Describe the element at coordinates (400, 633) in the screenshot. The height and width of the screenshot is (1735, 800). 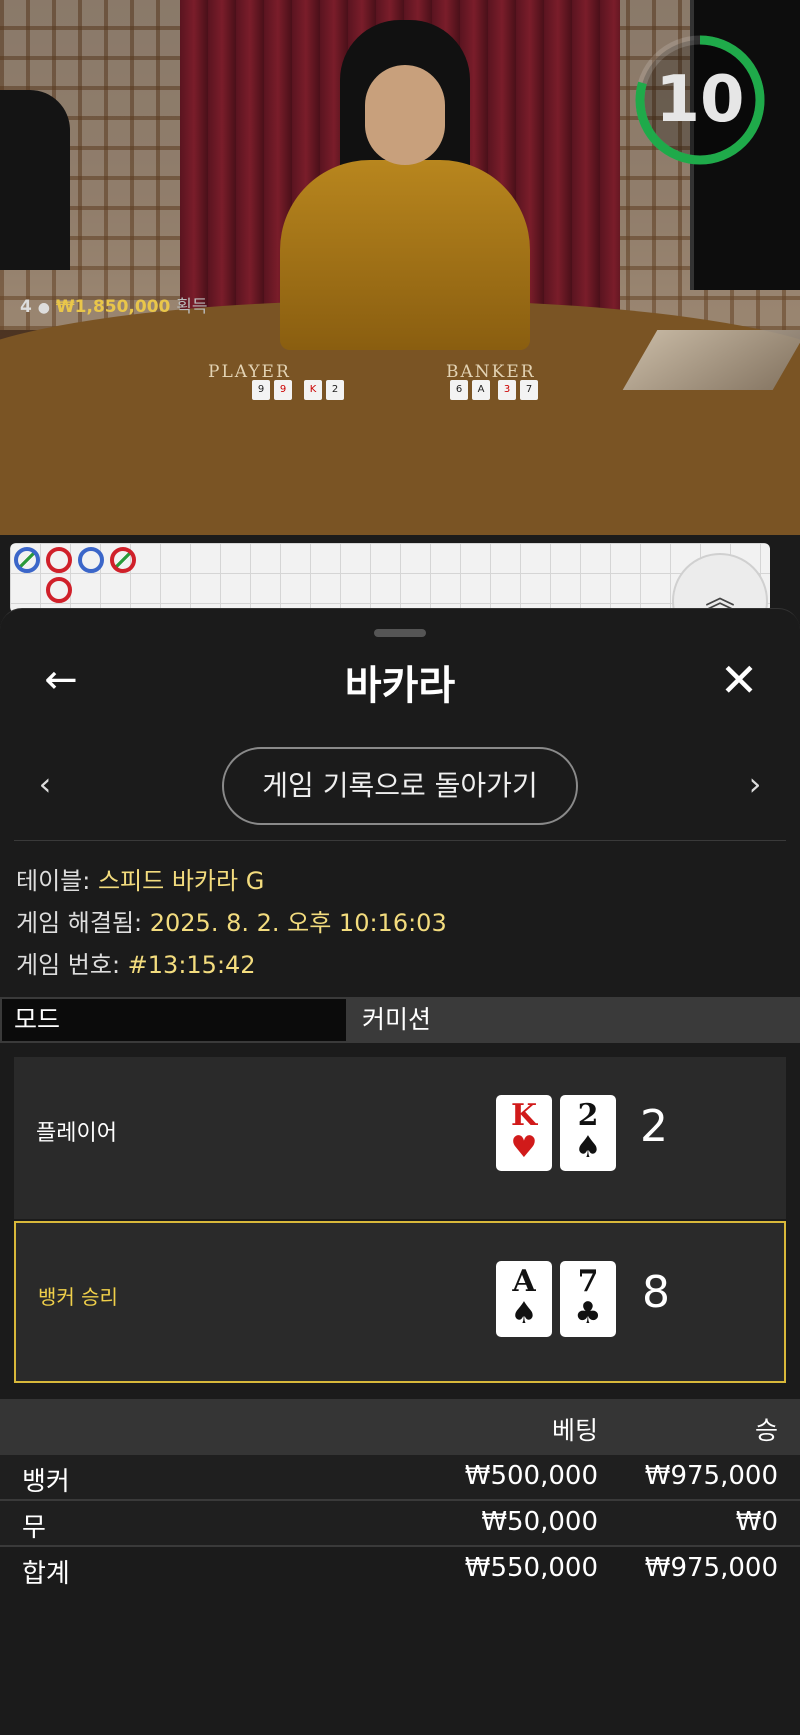
I see `sheet-drag-handle` at that location.